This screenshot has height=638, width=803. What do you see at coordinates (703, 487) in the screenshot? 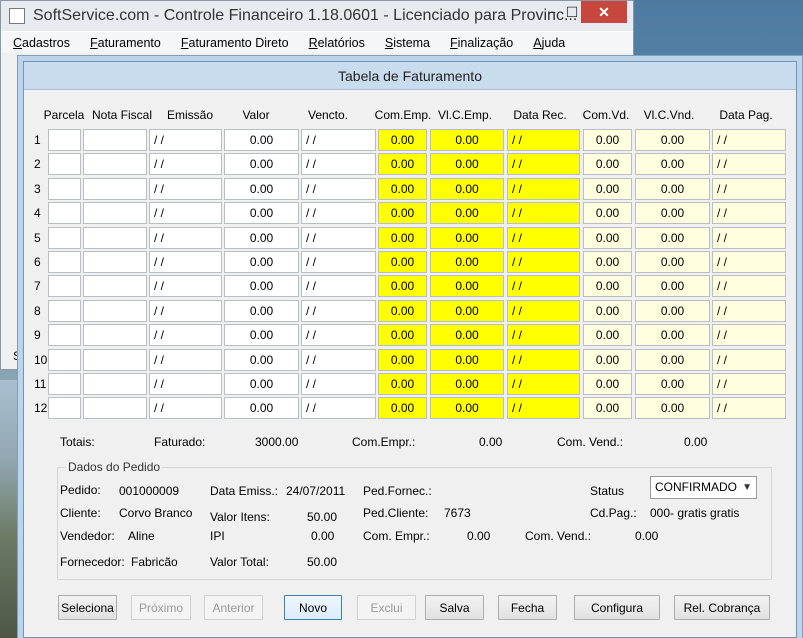
I see `status-select: CONFIRMADO ▼` at bounding box center [703, 487].